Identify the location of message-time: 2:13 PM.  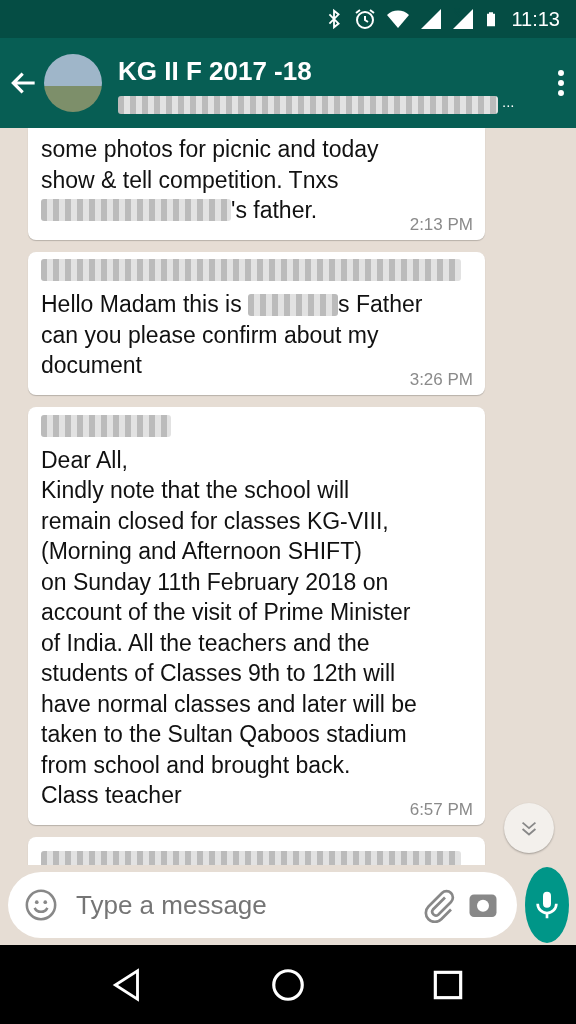
(440, 224).